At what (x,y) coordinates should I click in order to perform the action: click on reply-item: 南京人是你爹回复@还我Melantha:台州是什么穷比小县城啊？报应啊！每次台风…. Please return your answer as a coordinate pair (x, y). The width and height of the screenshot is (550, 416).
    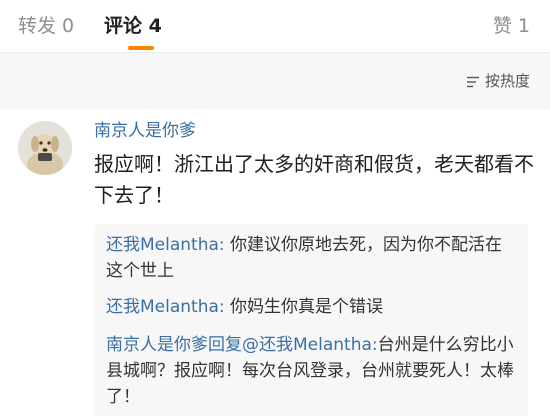
    Looking at the image, I should click on (311, 371).